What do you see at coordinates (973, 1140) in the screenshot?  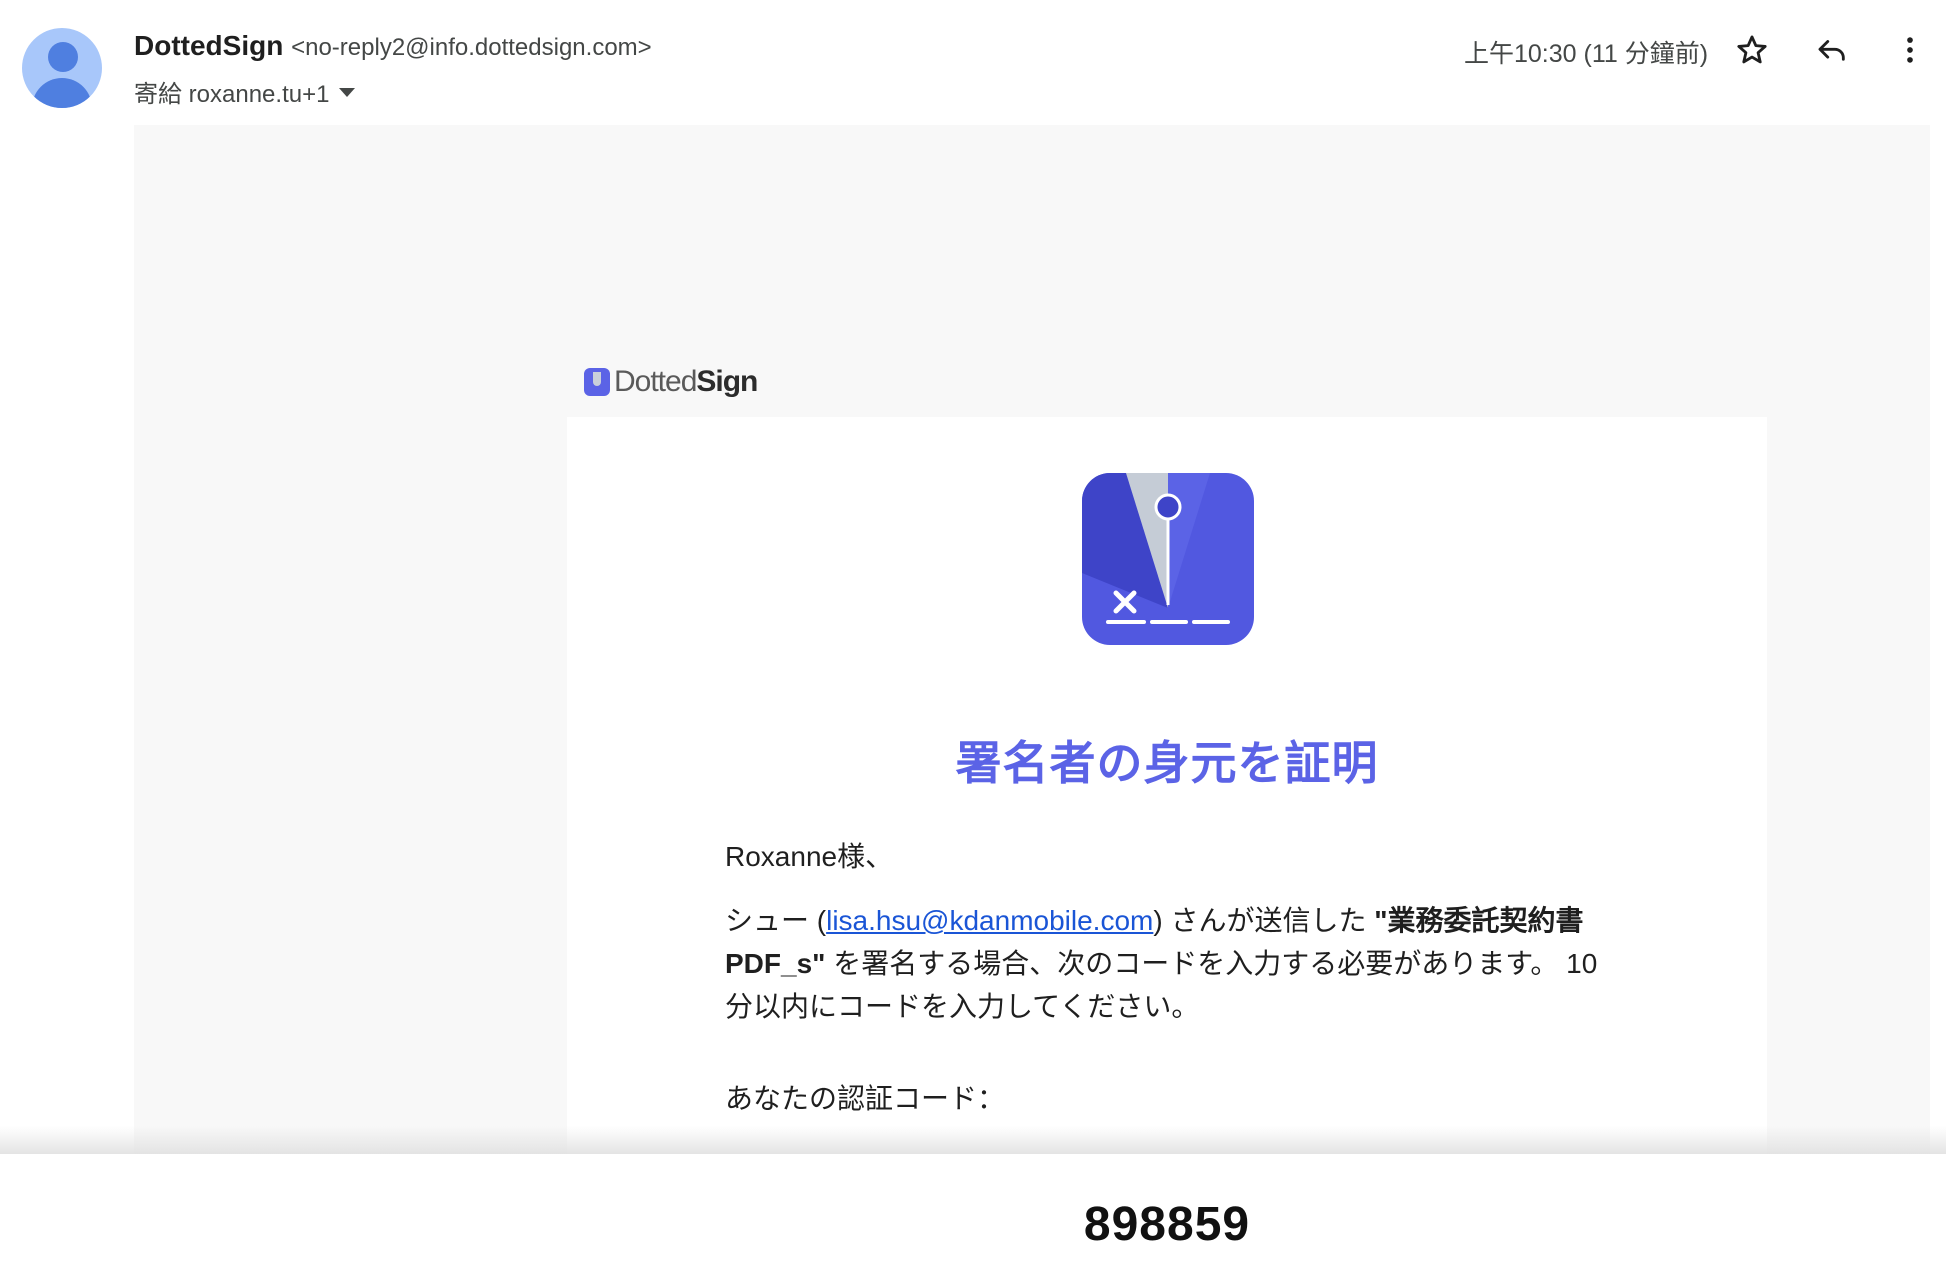 I see `bottom-scroll-fade` at bounding box center [973, 1140].